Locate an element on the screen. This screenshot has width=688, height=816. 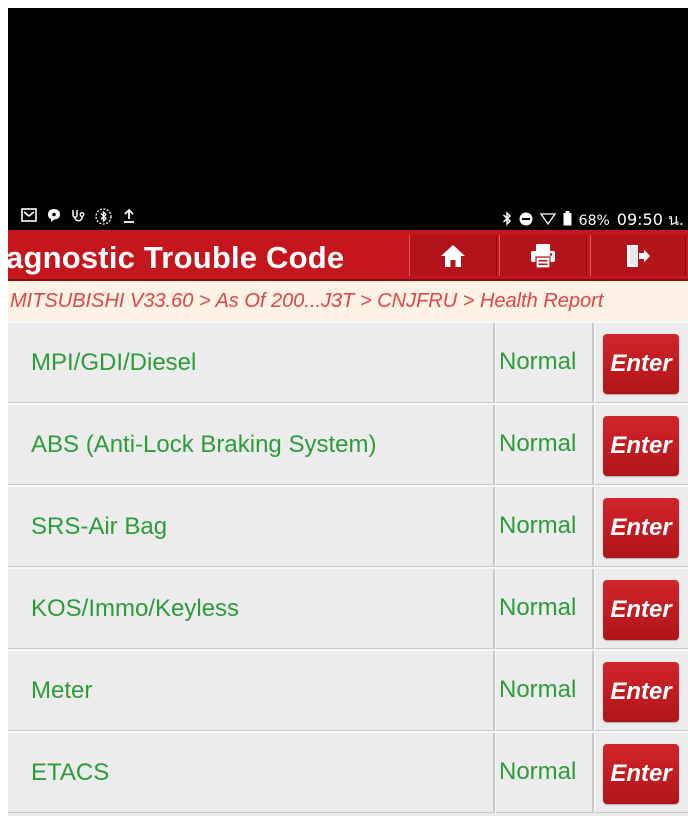
do-not-disturb-icon is located at coordinates (526, 221).